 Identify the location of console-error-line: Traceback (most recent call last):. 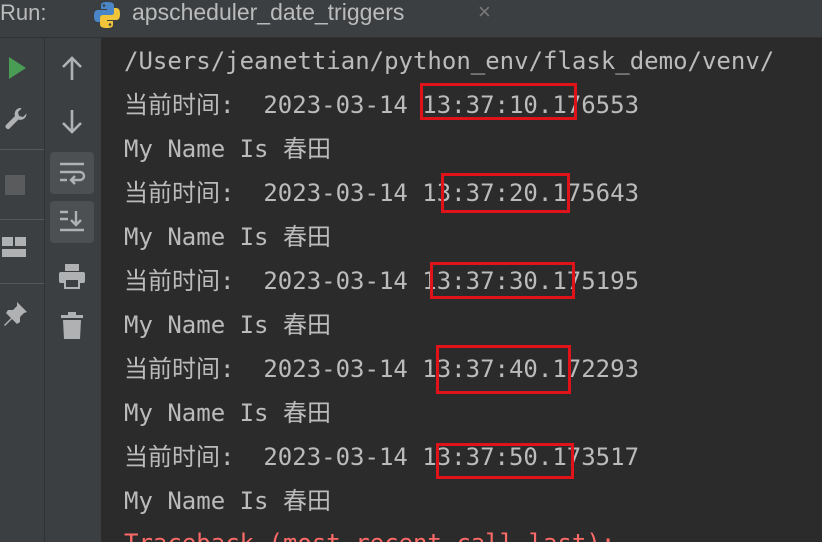
(369, 535).